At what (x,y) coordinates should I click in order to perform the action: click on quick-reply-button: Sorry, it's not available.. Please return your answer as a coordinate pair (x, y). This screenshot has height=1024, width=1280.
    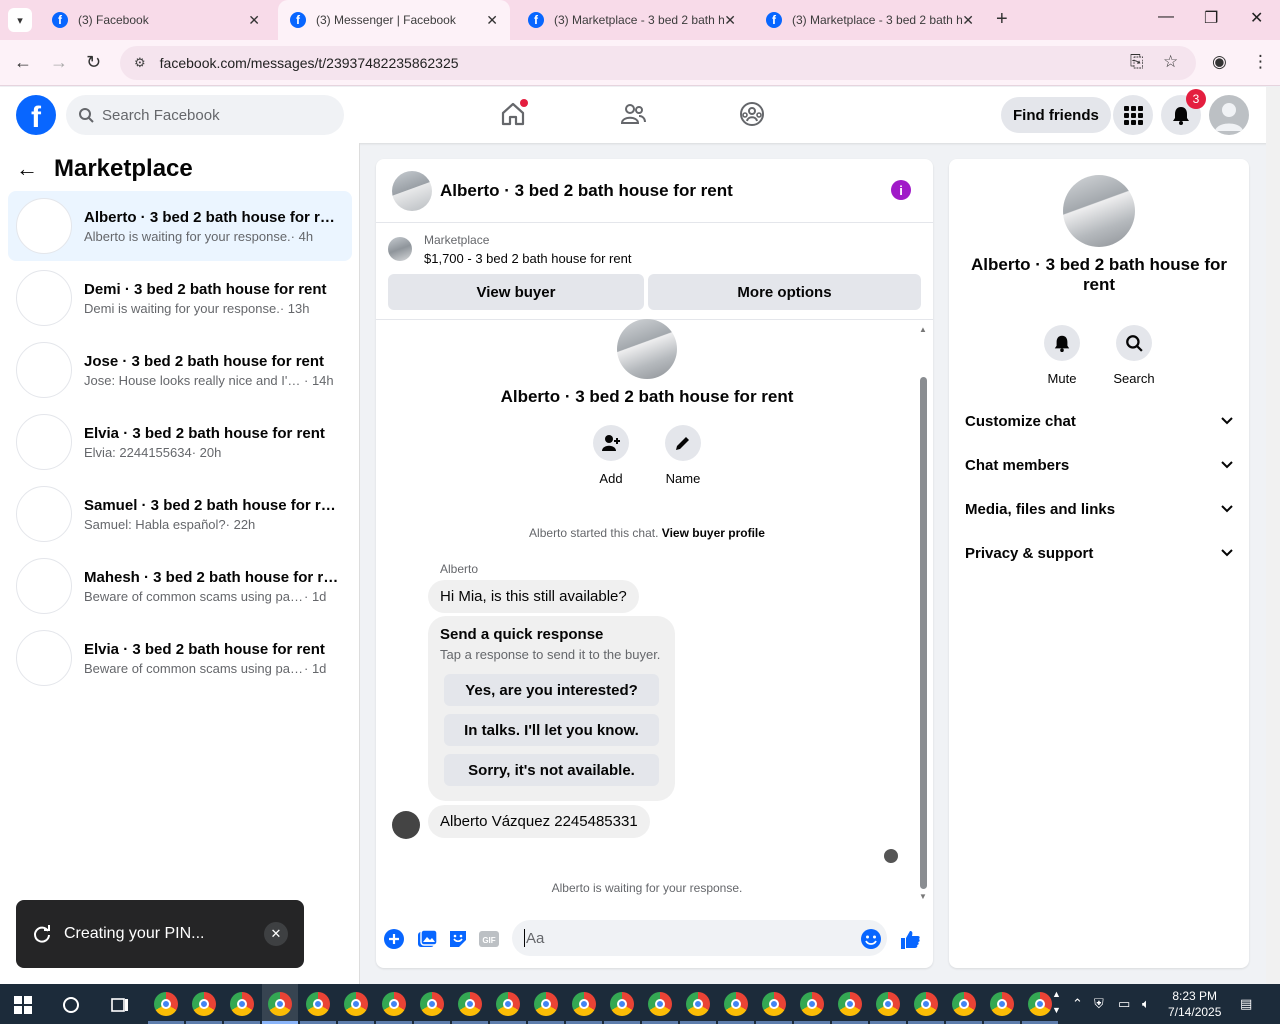
    Looking at the image, I should click on (551, 770).